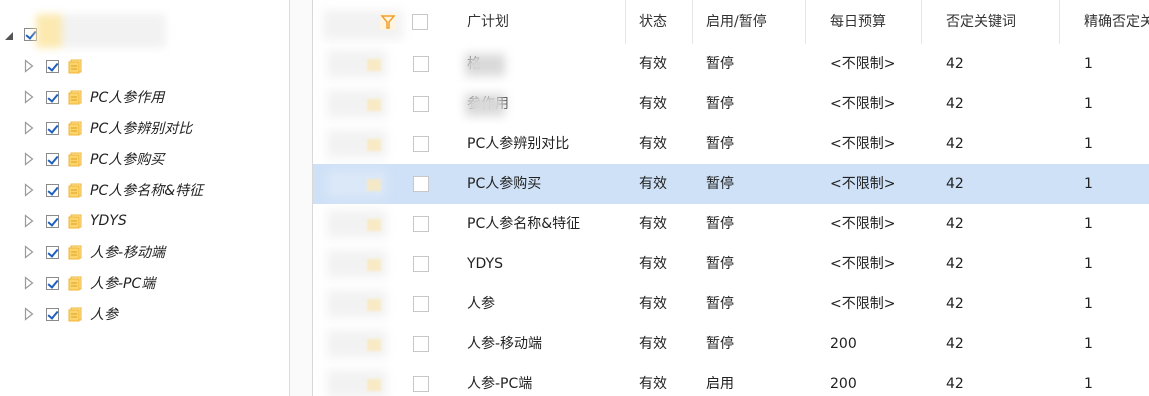 The image size is (1149, 396). I want to click on col-negative-keywords: 否定关键词, so click(991, 22).